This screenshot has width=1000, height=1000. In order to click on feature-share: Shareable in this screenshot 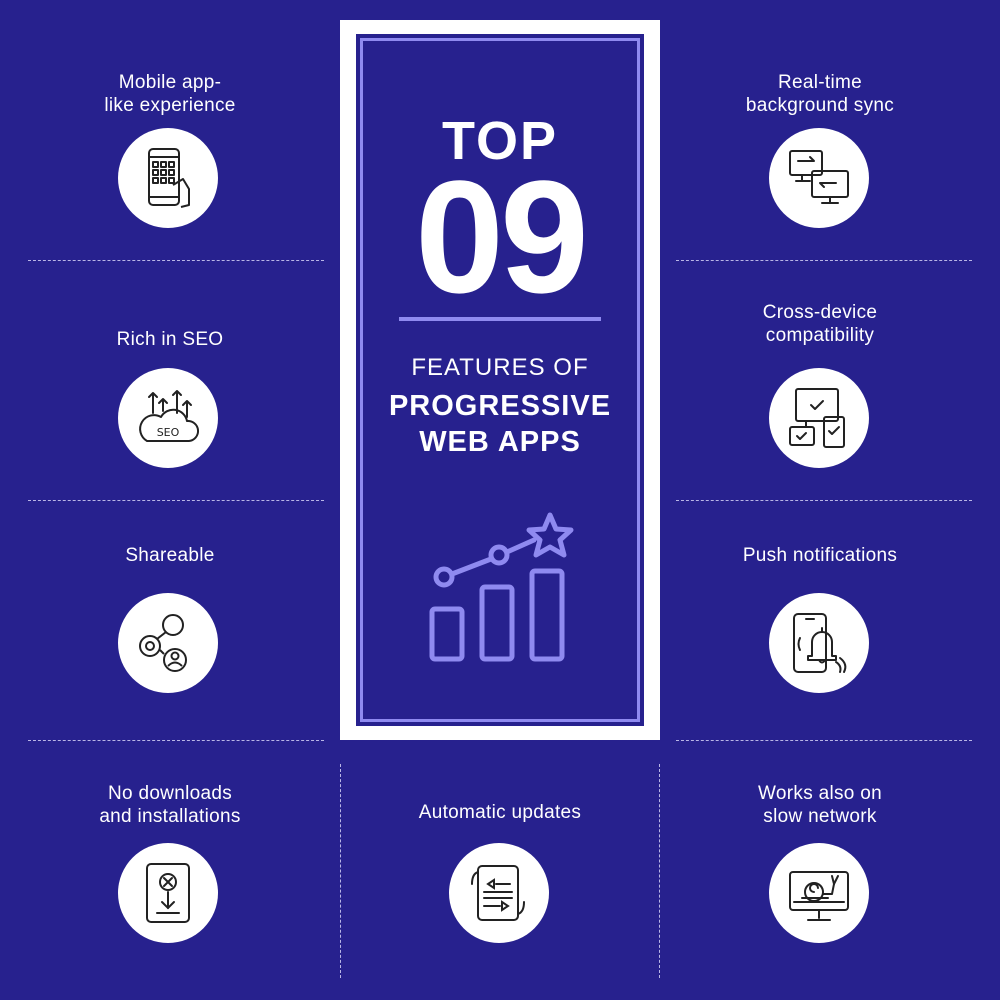, I will do `click(170, 555)`.